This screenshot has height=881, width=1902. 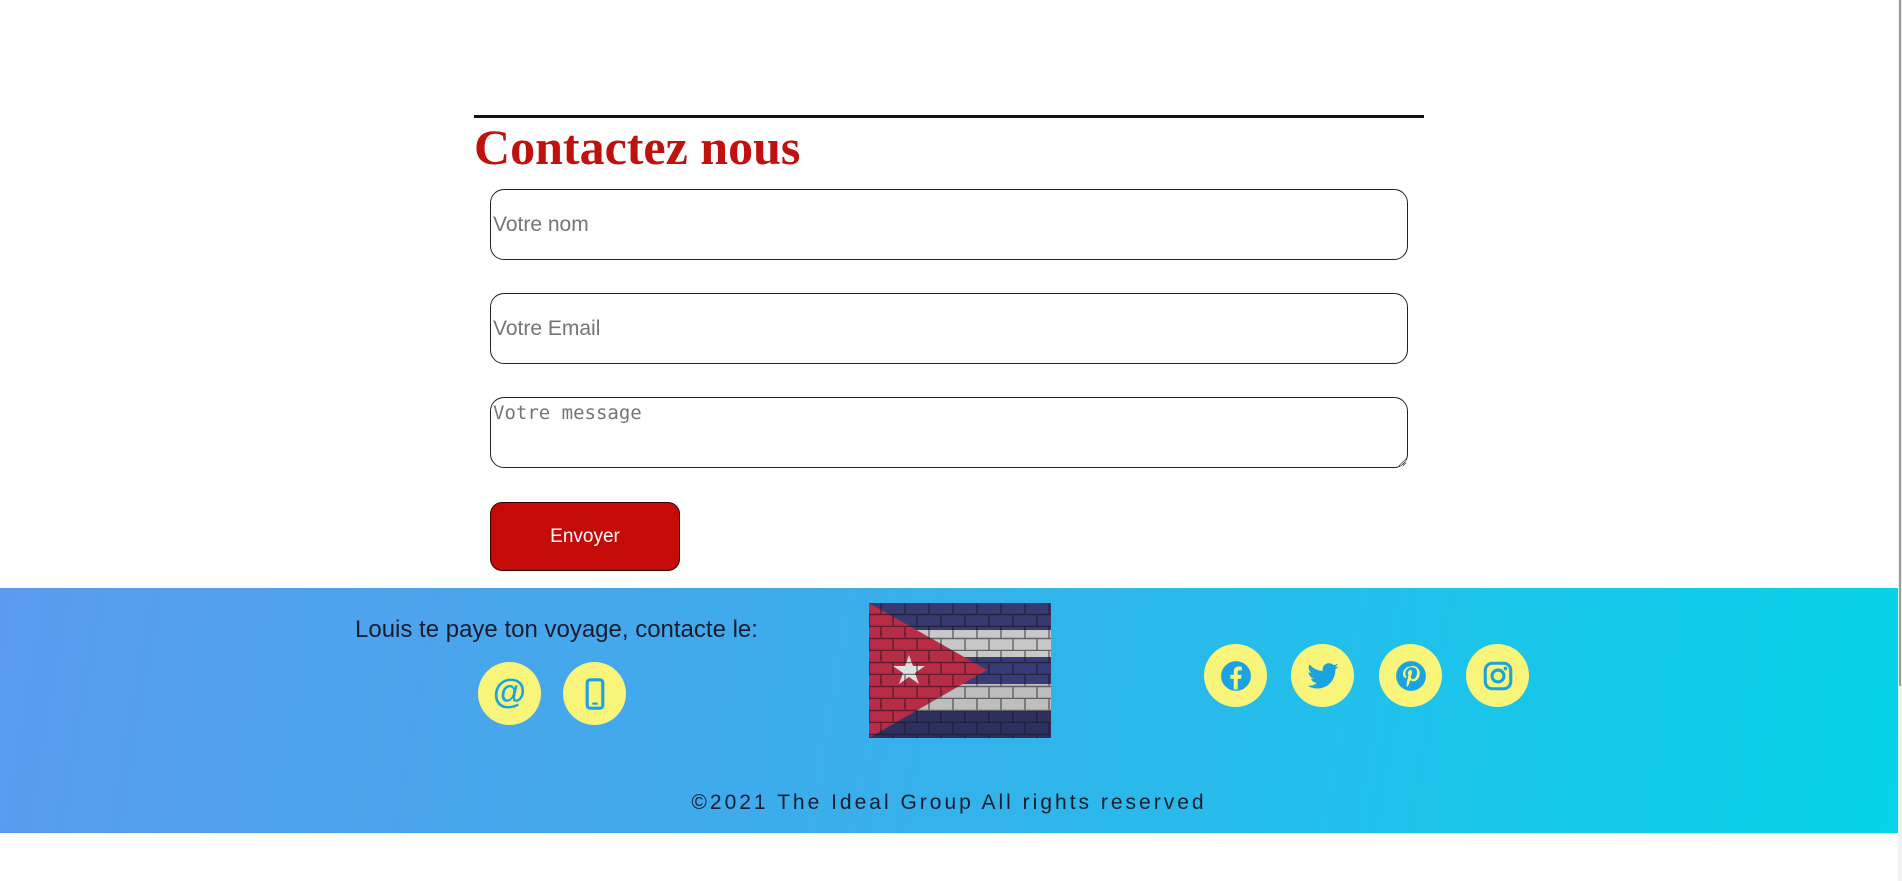 What do you see at coordinates (949, 224) in the screenshot?
I see `name-input` at bounding box center [949, 224].